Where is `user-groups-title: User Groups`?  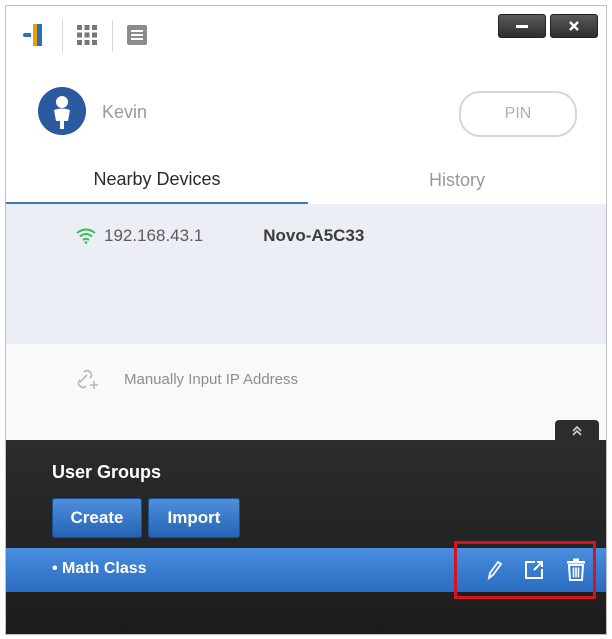
user-groups-title: User Groups is located at coordinates (107, 472).